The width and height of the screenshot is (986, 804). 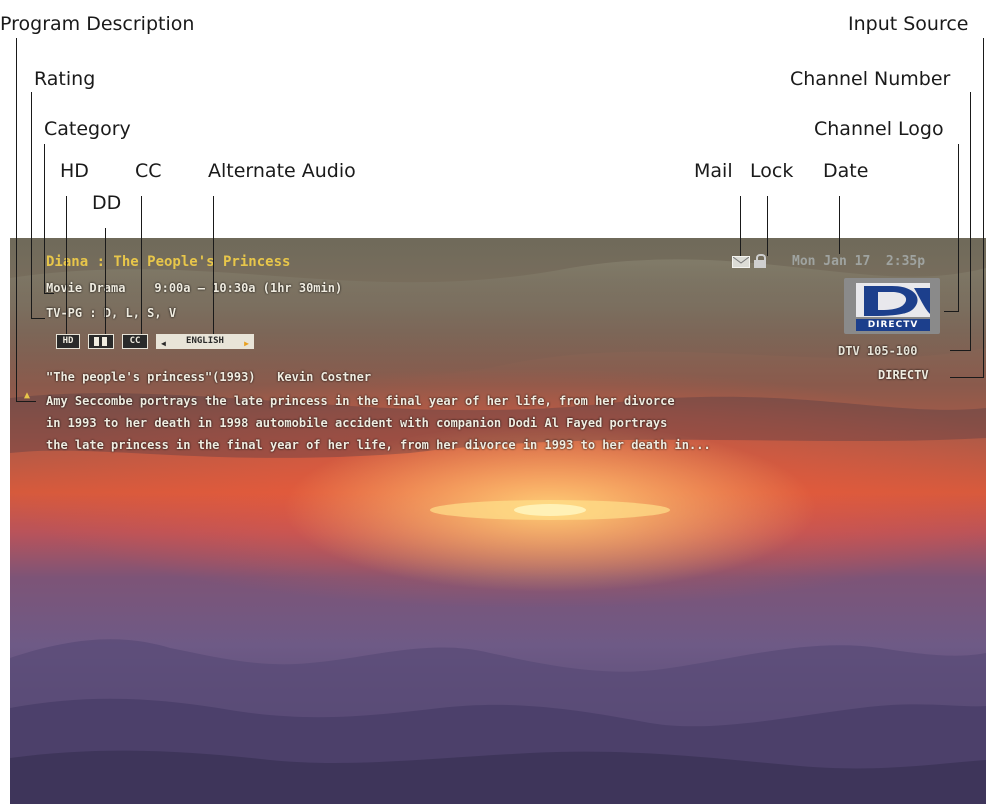 What do you see at coordinates (107, 203) in the screenshot?
I see `label-dd: DD` at bounding box center [107, 203].